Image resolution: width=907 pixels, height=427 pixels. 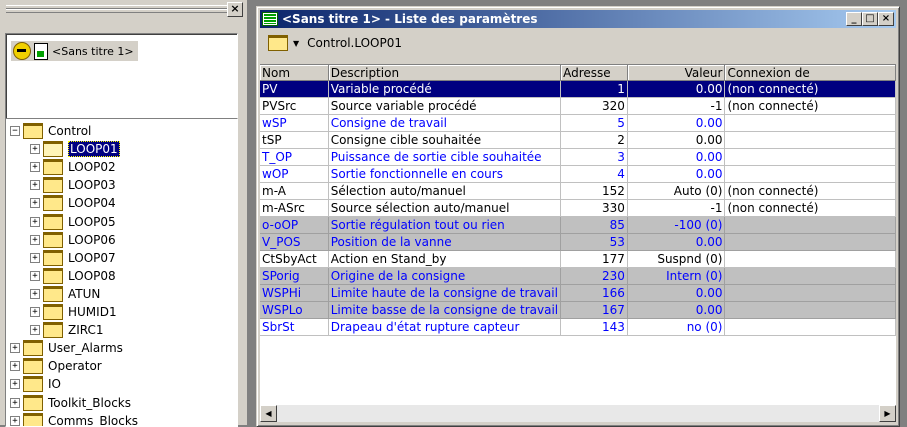 I want to click on path-label: Control.LOOP01, so click(x=355, y=43).